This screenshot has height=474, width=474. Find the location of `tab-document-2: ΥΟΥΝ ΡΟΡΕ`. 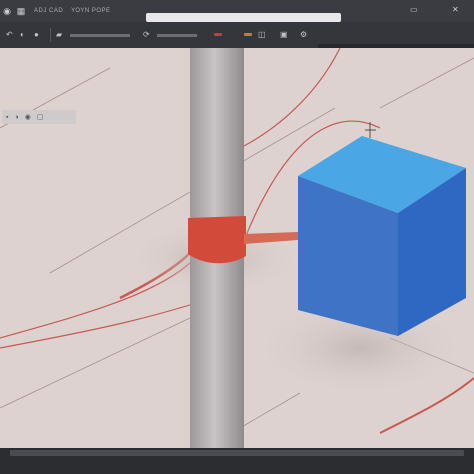

tab-document-2: ΥΟΥΝ ΡΟΡΕ is located at coordinates (90, 11).